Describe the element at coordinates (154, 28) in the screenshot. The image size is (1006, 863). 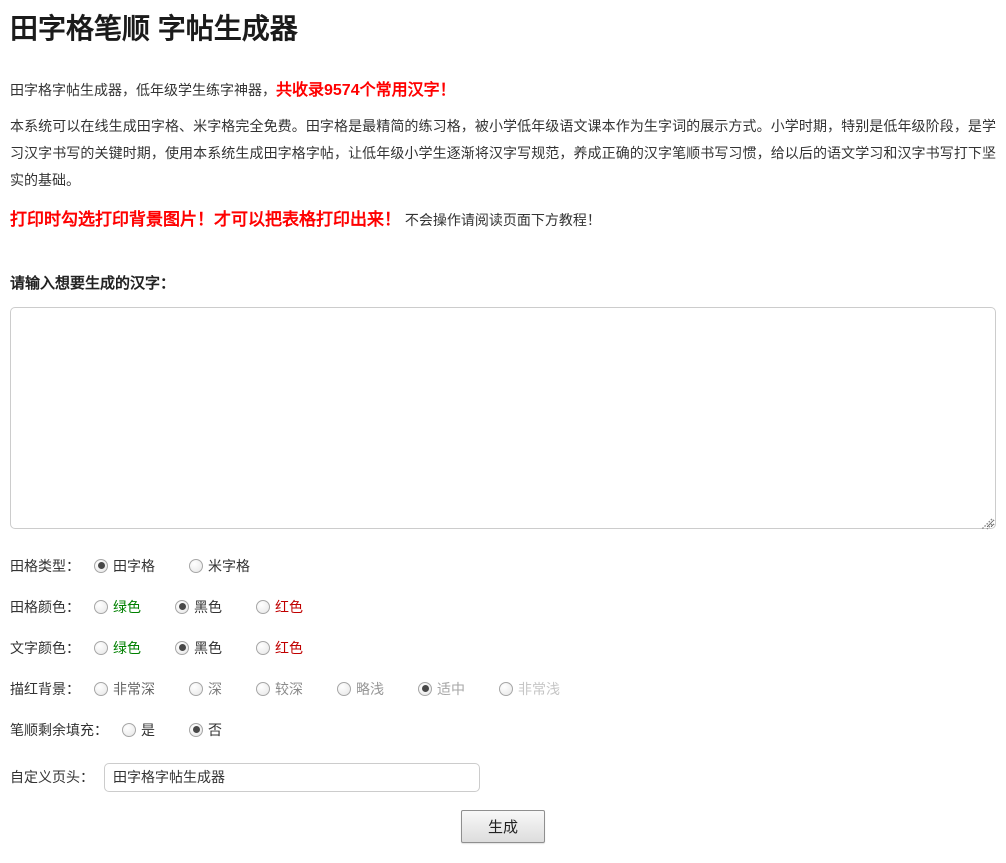
I see `page-title: 田字格笔顺 字帖生成器` at that location.